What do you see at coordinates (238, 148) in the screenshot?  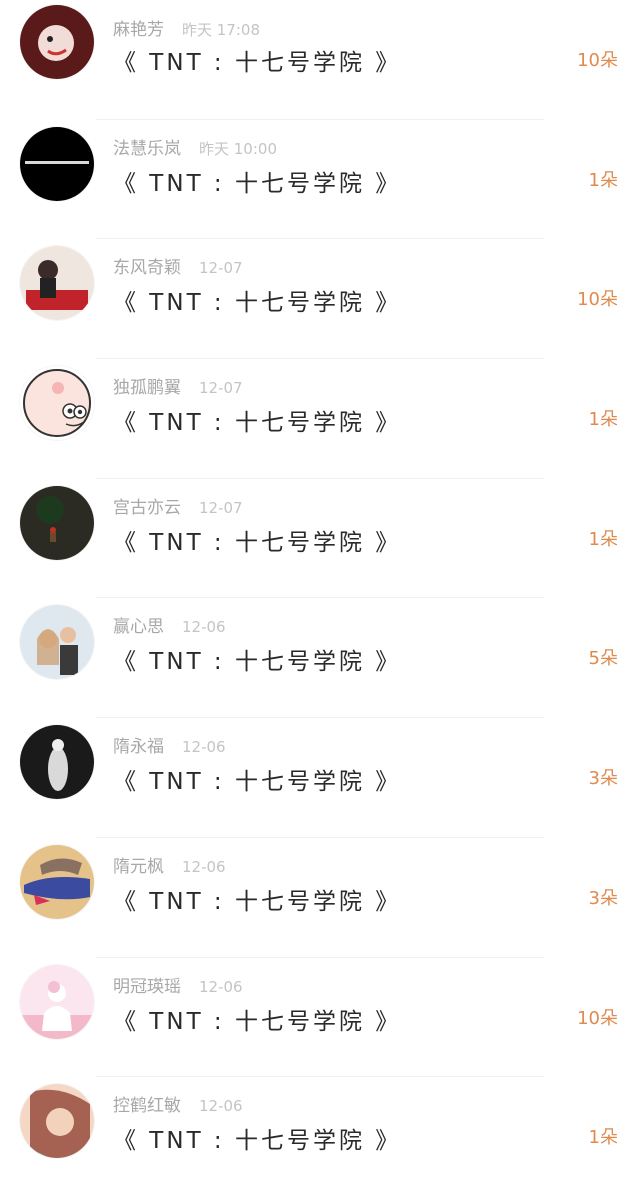 I see `timestamp: 昨天 10:00` at bounding box center [238, 148].